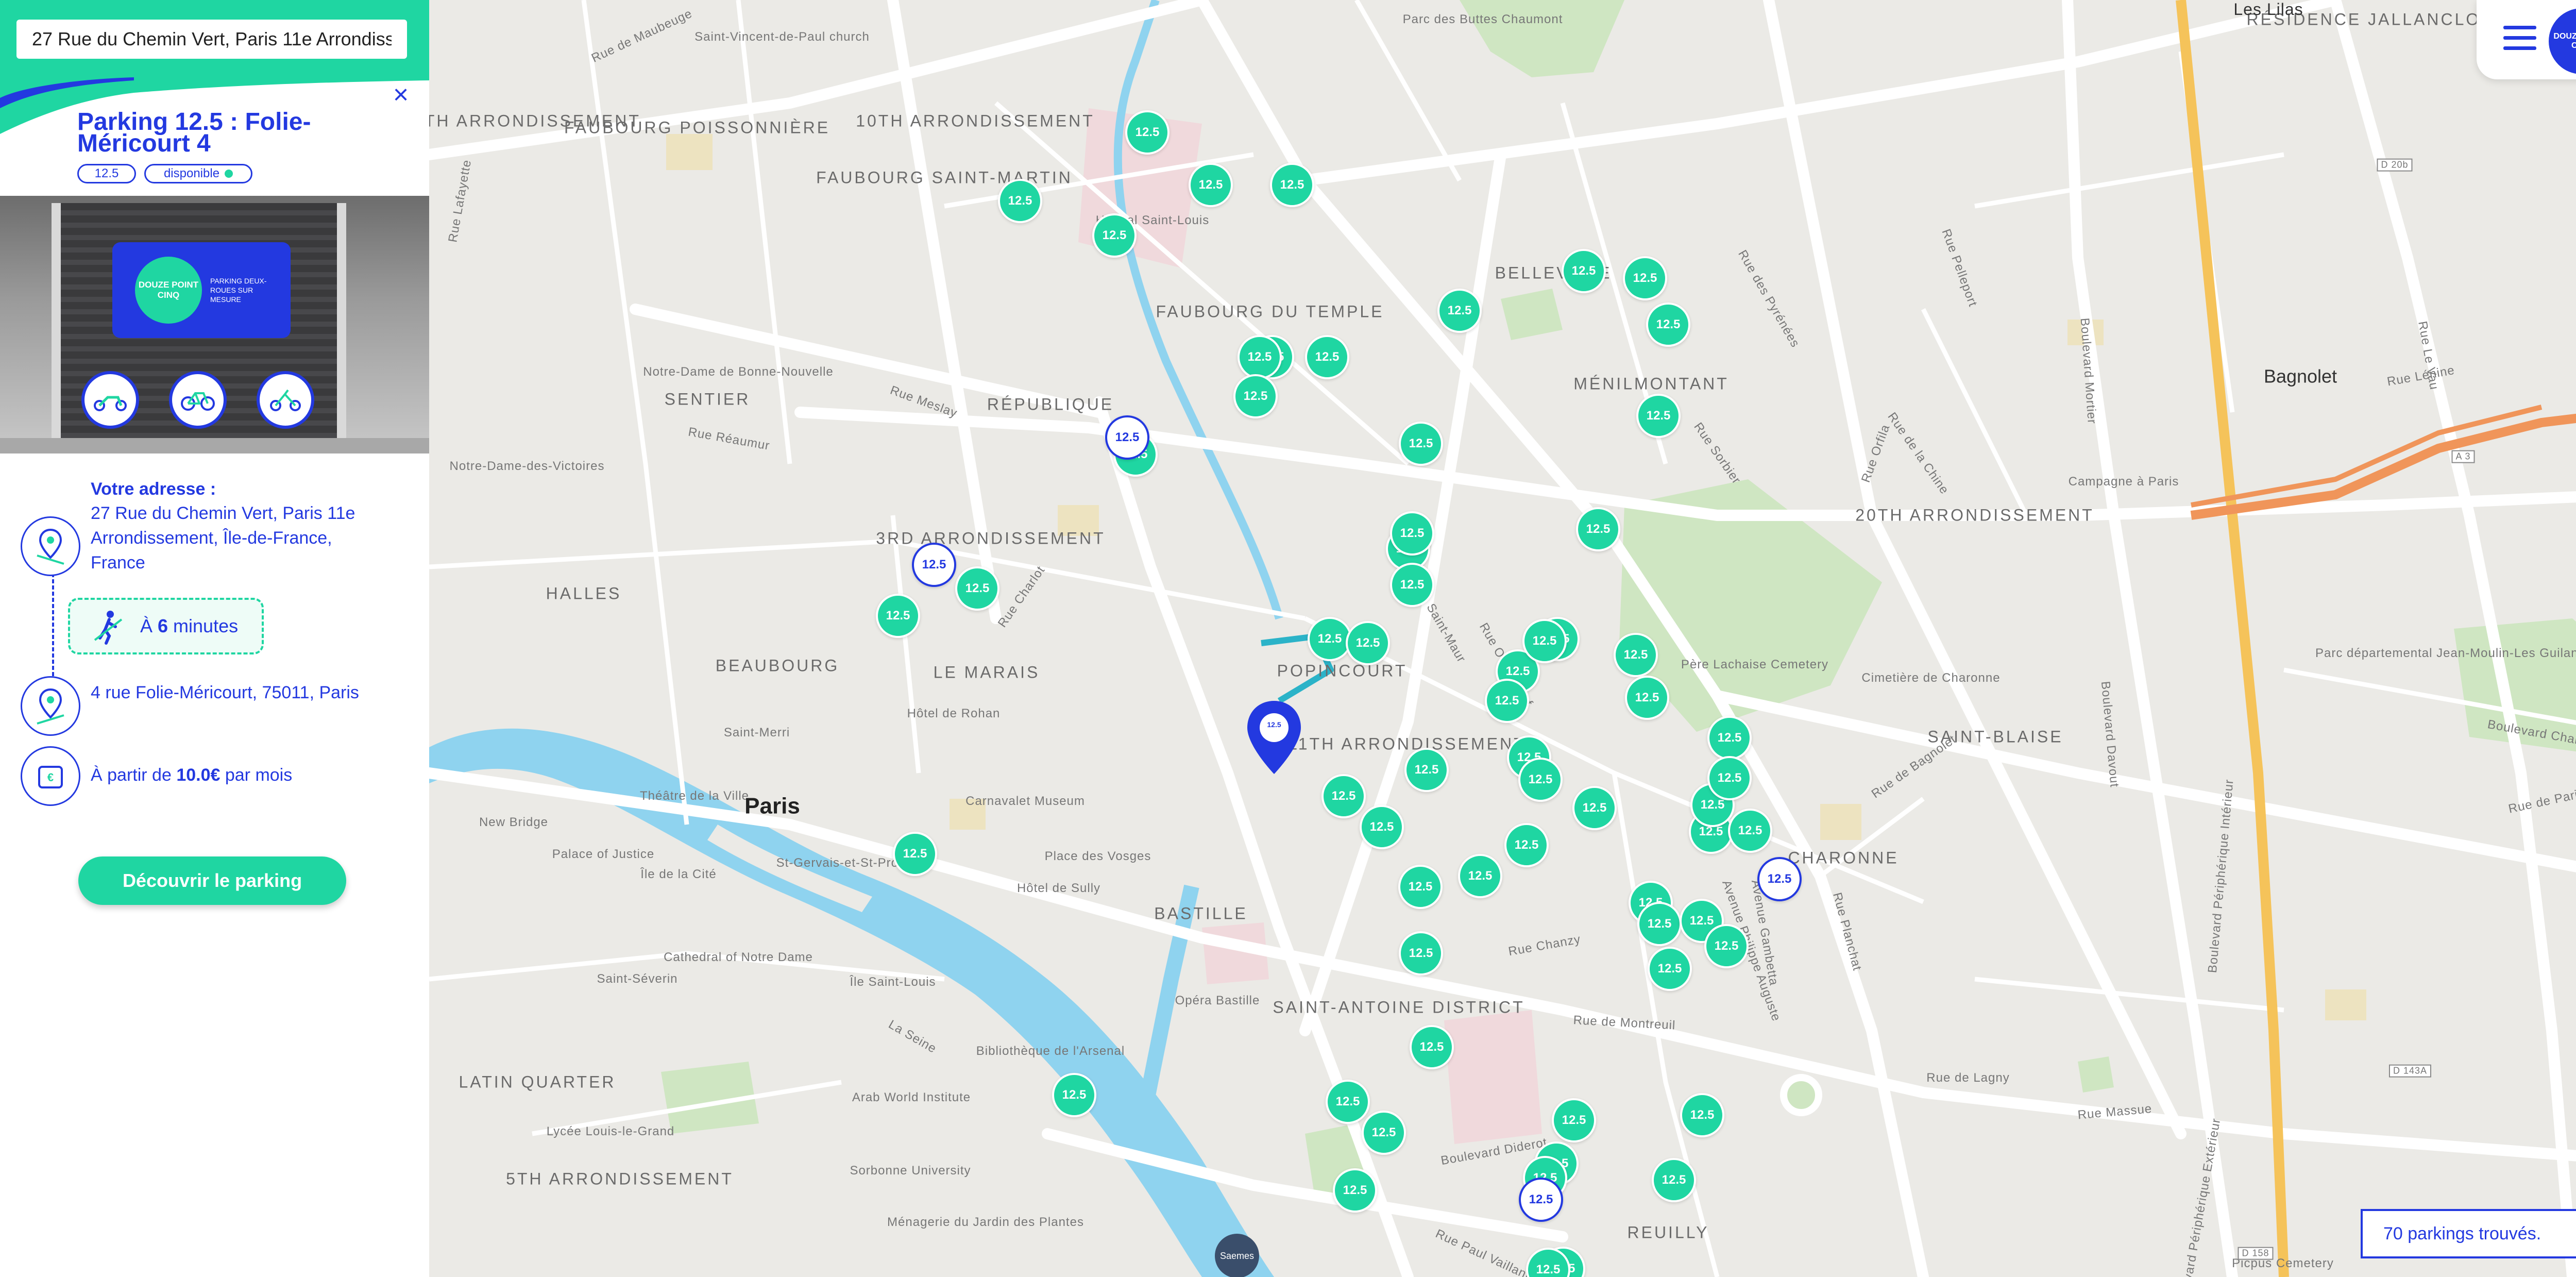 The width and height of the screenshot is (2576, 1277). Describe the element at coordinates (212, 881) in the screenshot. I see `discover-parking-button: Découvrir le parking` at that location.